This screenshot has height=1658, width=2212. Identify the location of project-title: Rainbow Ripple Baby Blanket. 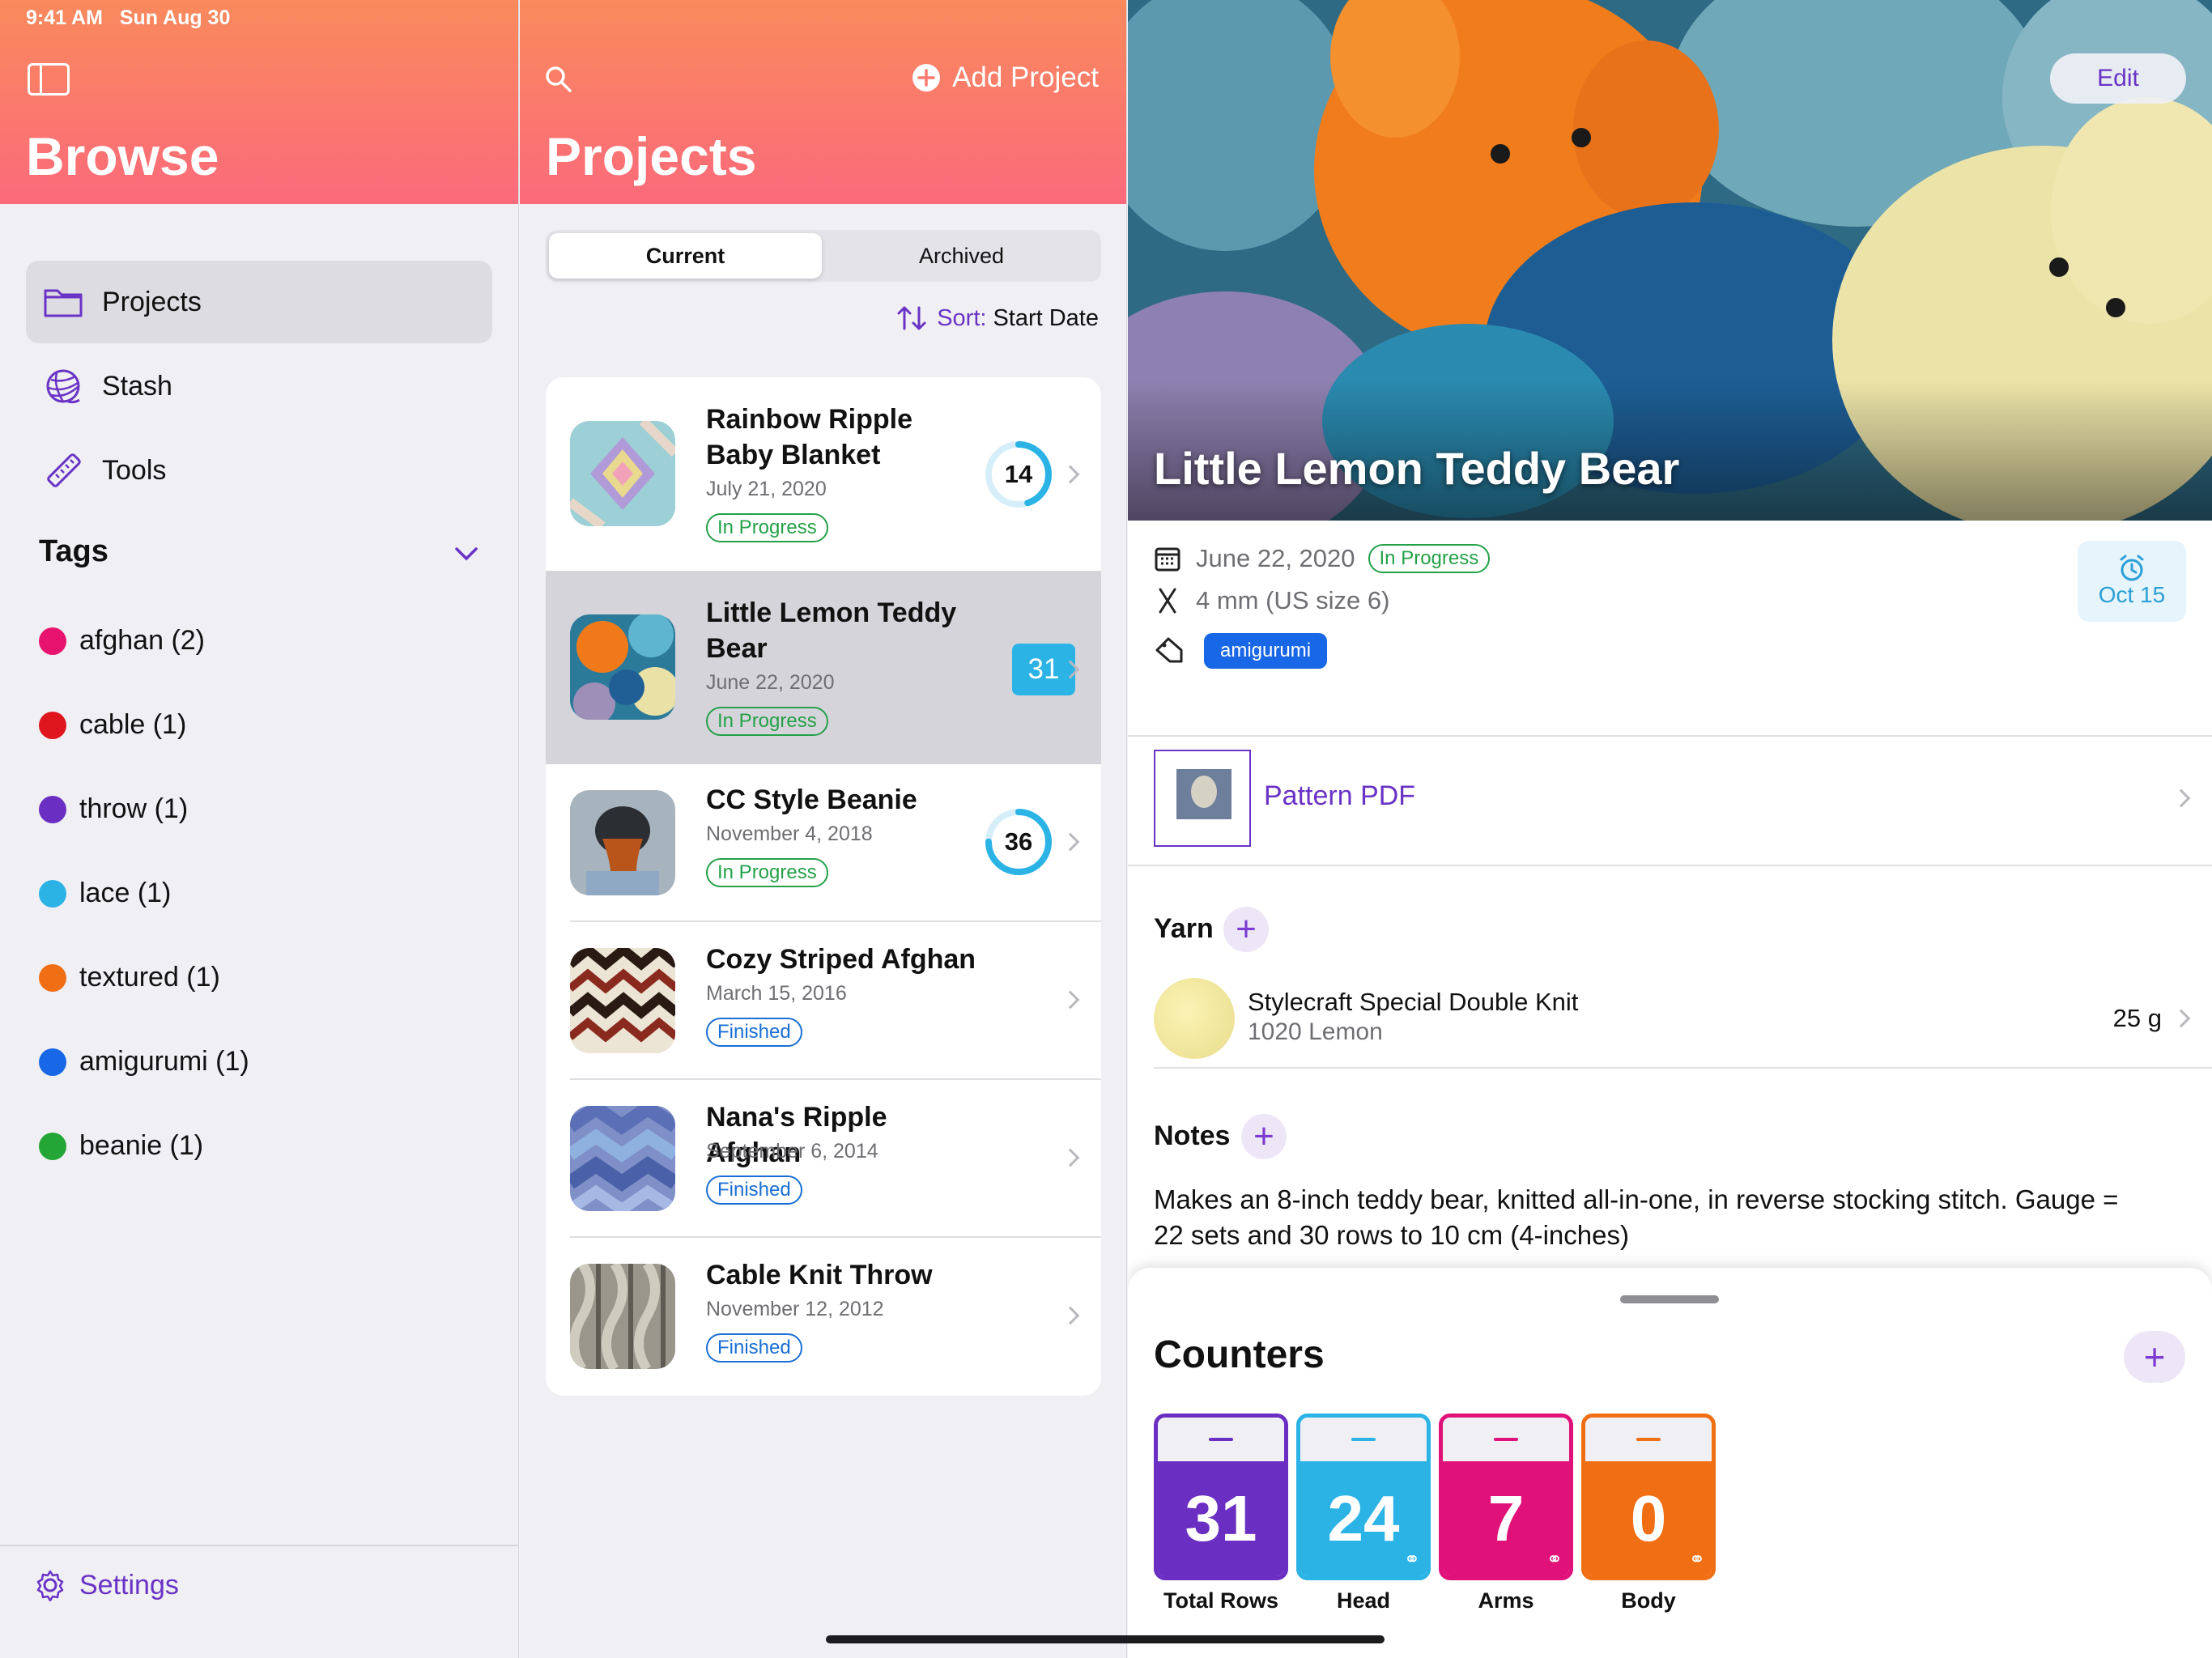
(809, 437).